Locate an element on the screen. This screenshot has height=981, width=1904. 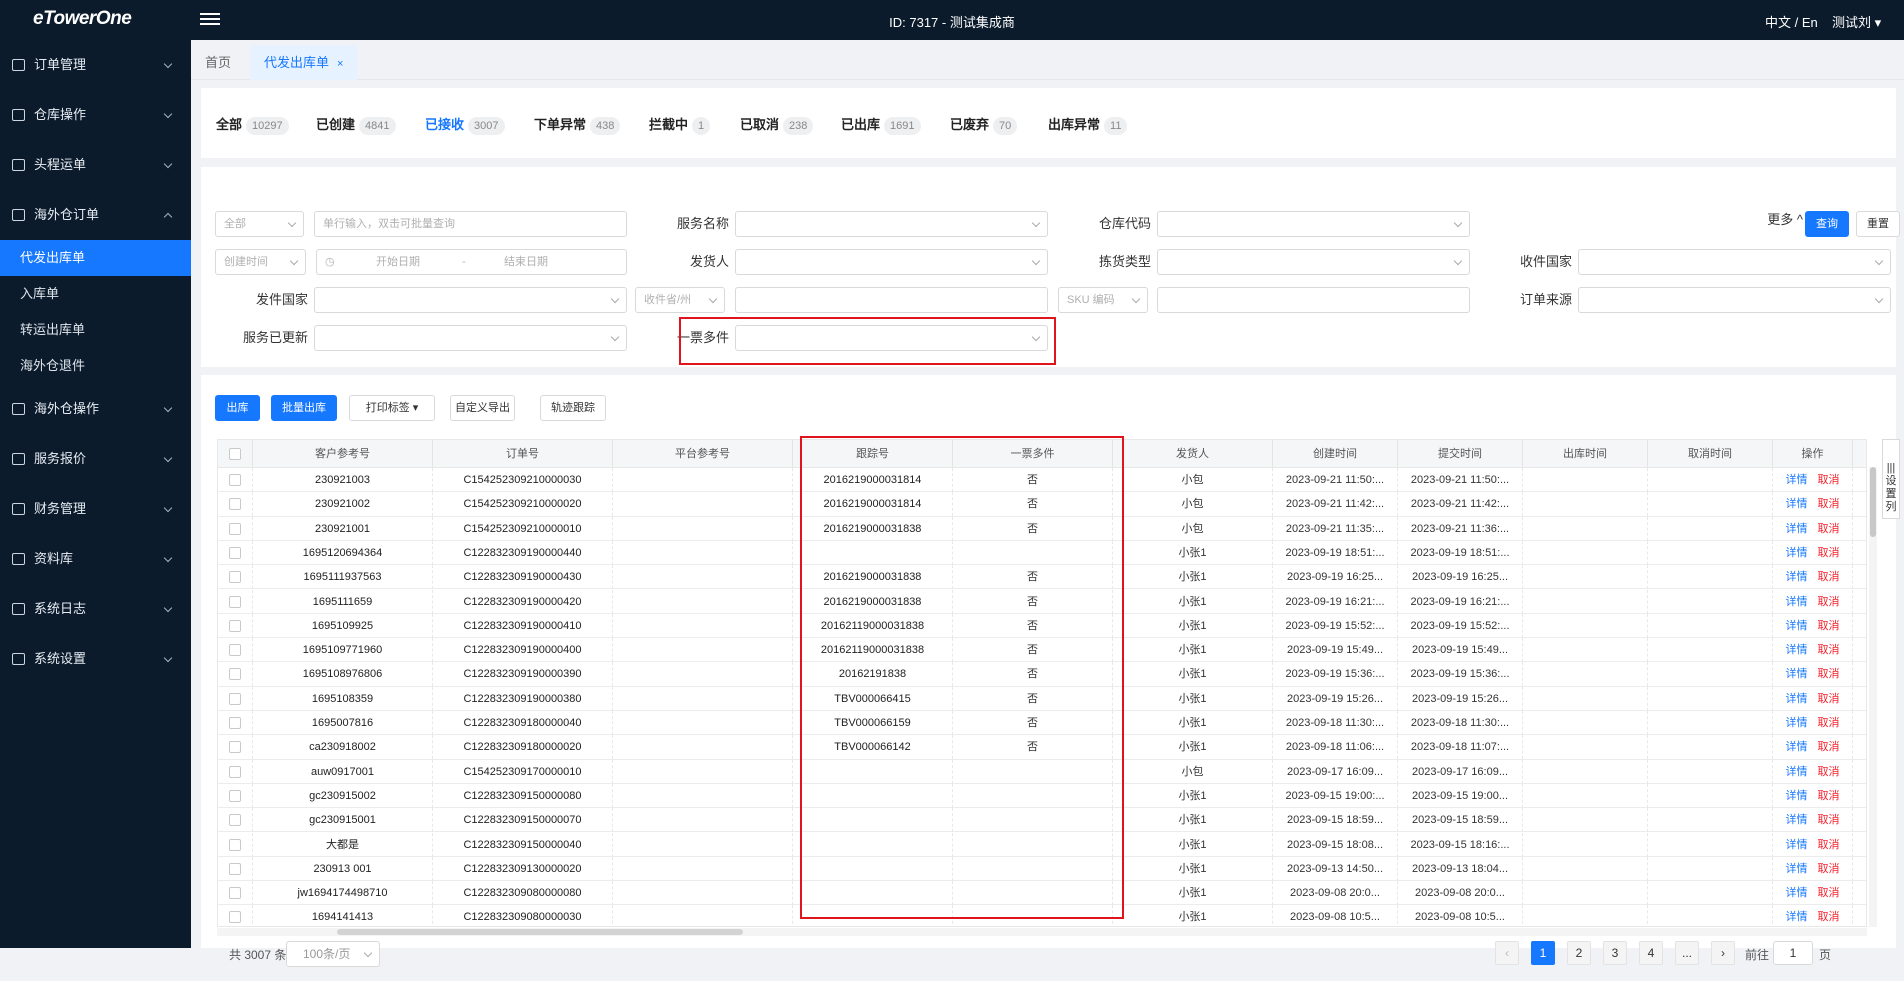
page-button: 1 is located at coordinates (1543, 953).